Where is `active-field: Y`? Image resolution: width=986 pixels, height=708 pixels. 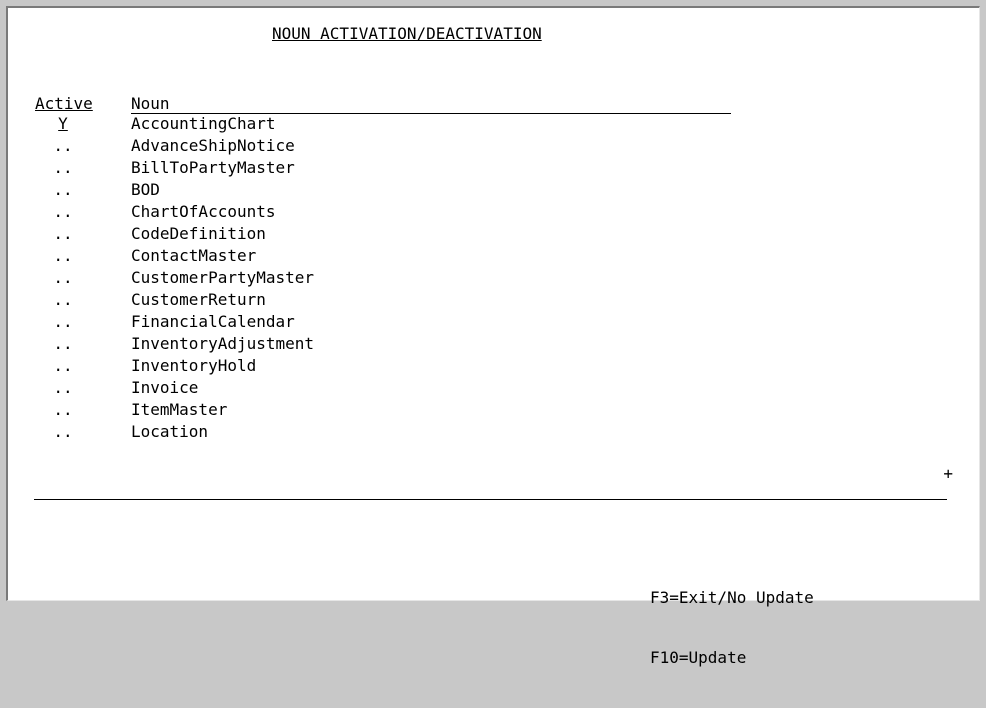
active-field: Y is located at coordinates (63, 124).